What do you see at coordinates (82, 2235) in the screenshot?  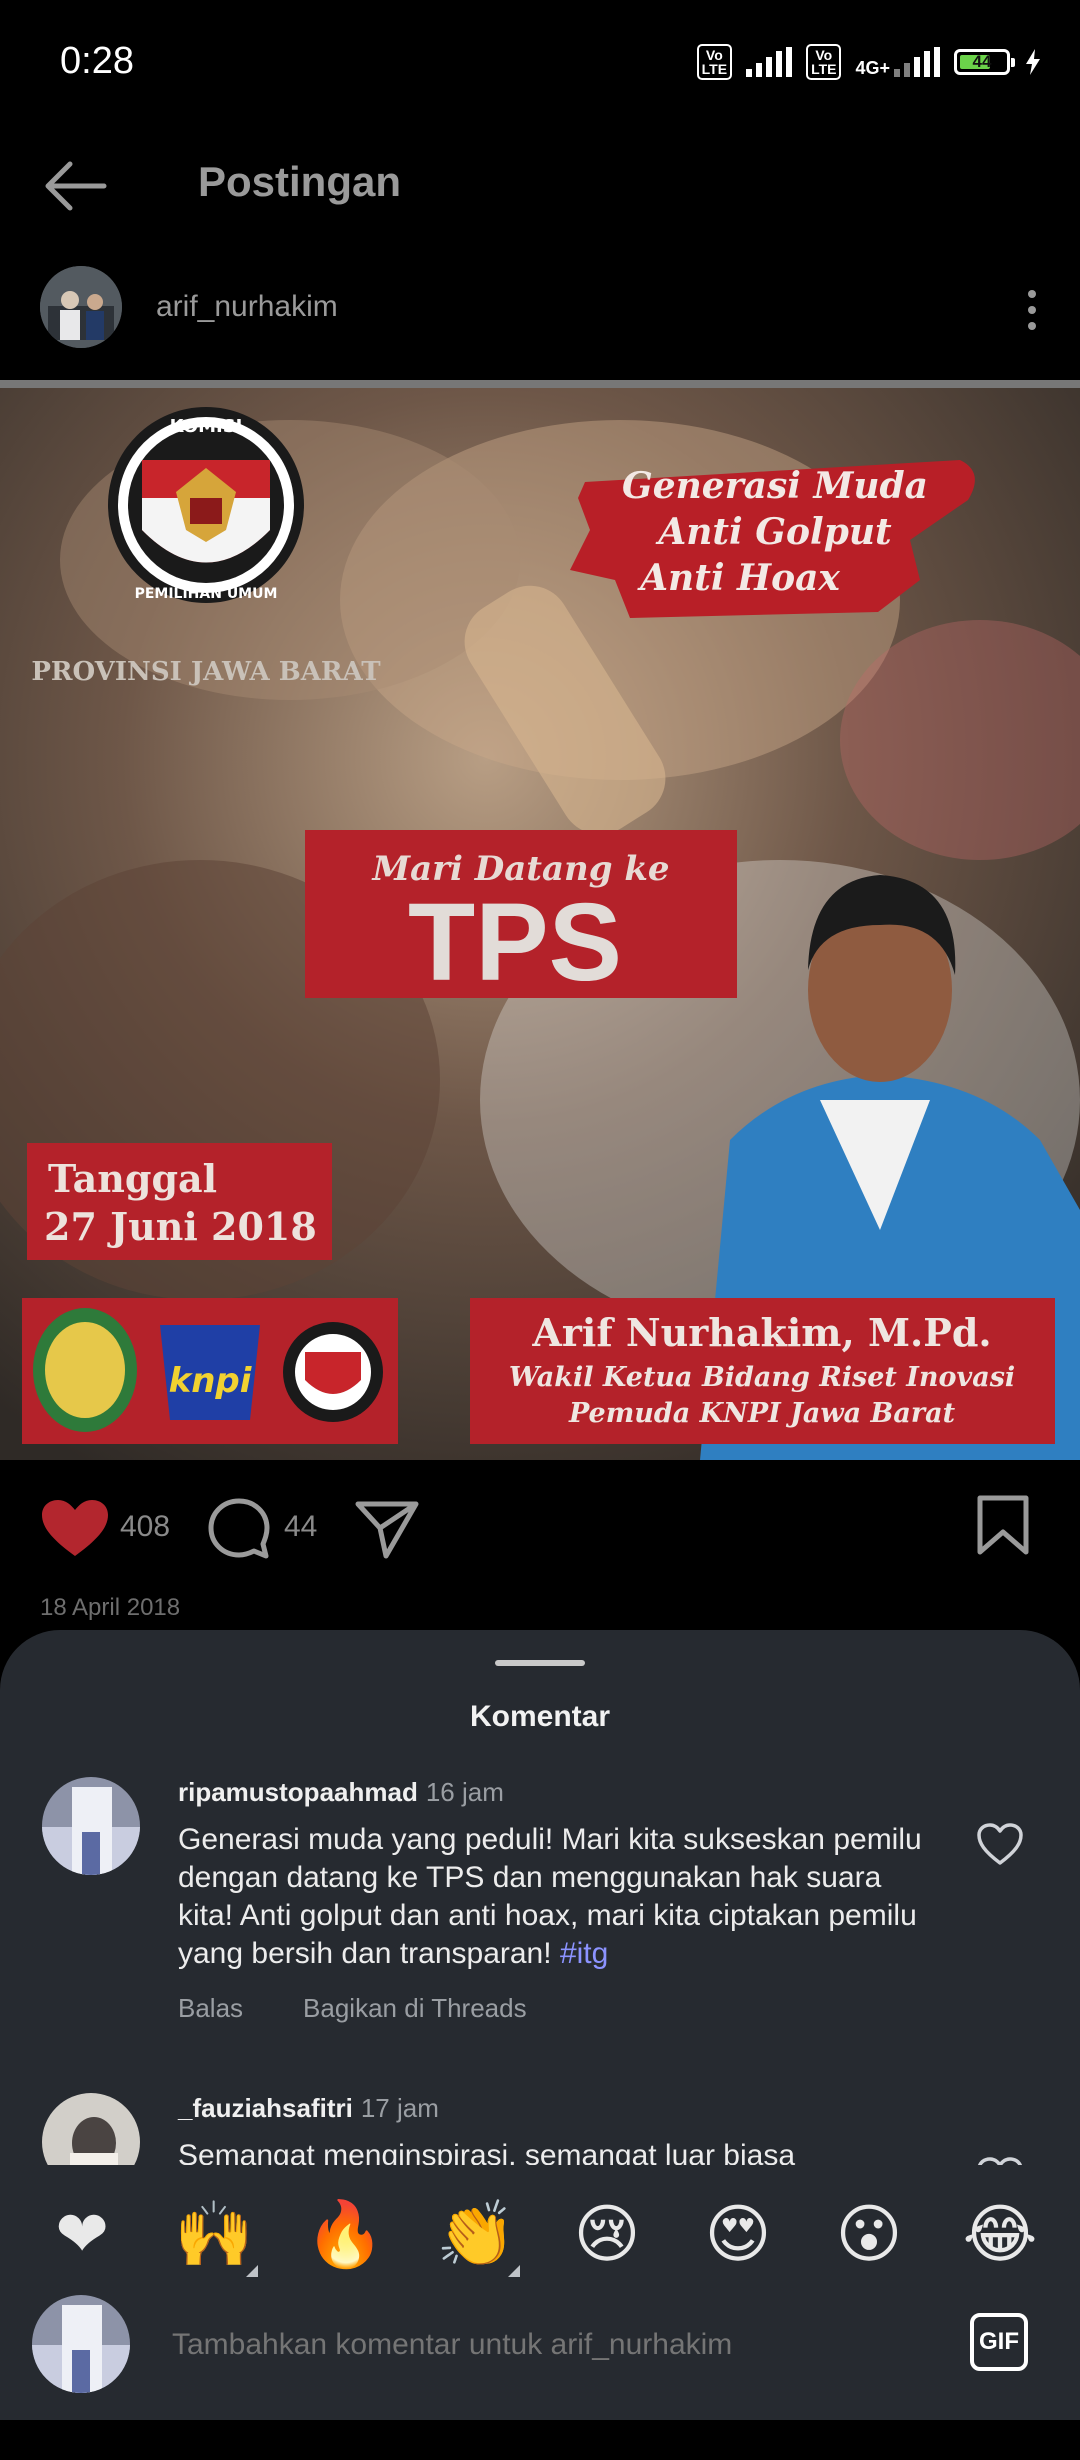 I see `emoji-heart: ❤` at bounding box center [82, 2235].